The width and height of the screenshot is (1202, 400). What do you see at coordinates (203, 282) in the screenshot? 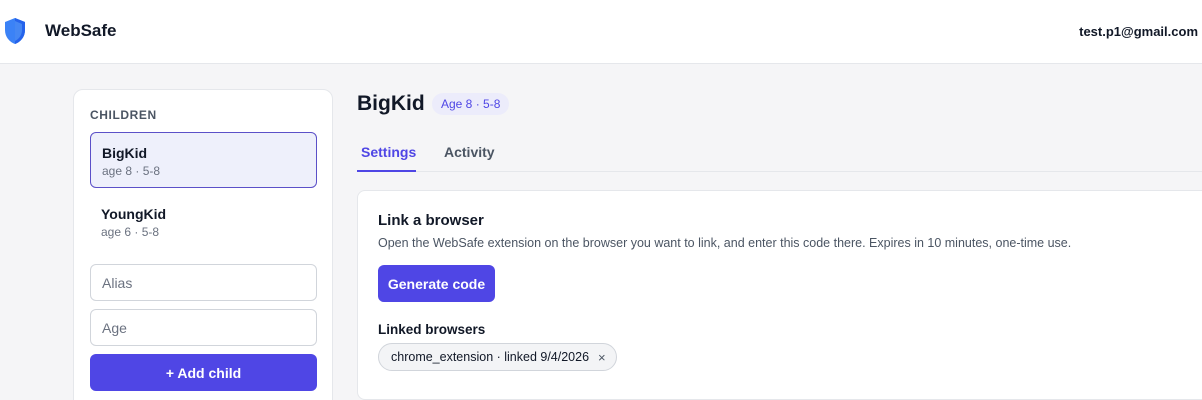
I see `alias-input` at bounding box center [203, 282].